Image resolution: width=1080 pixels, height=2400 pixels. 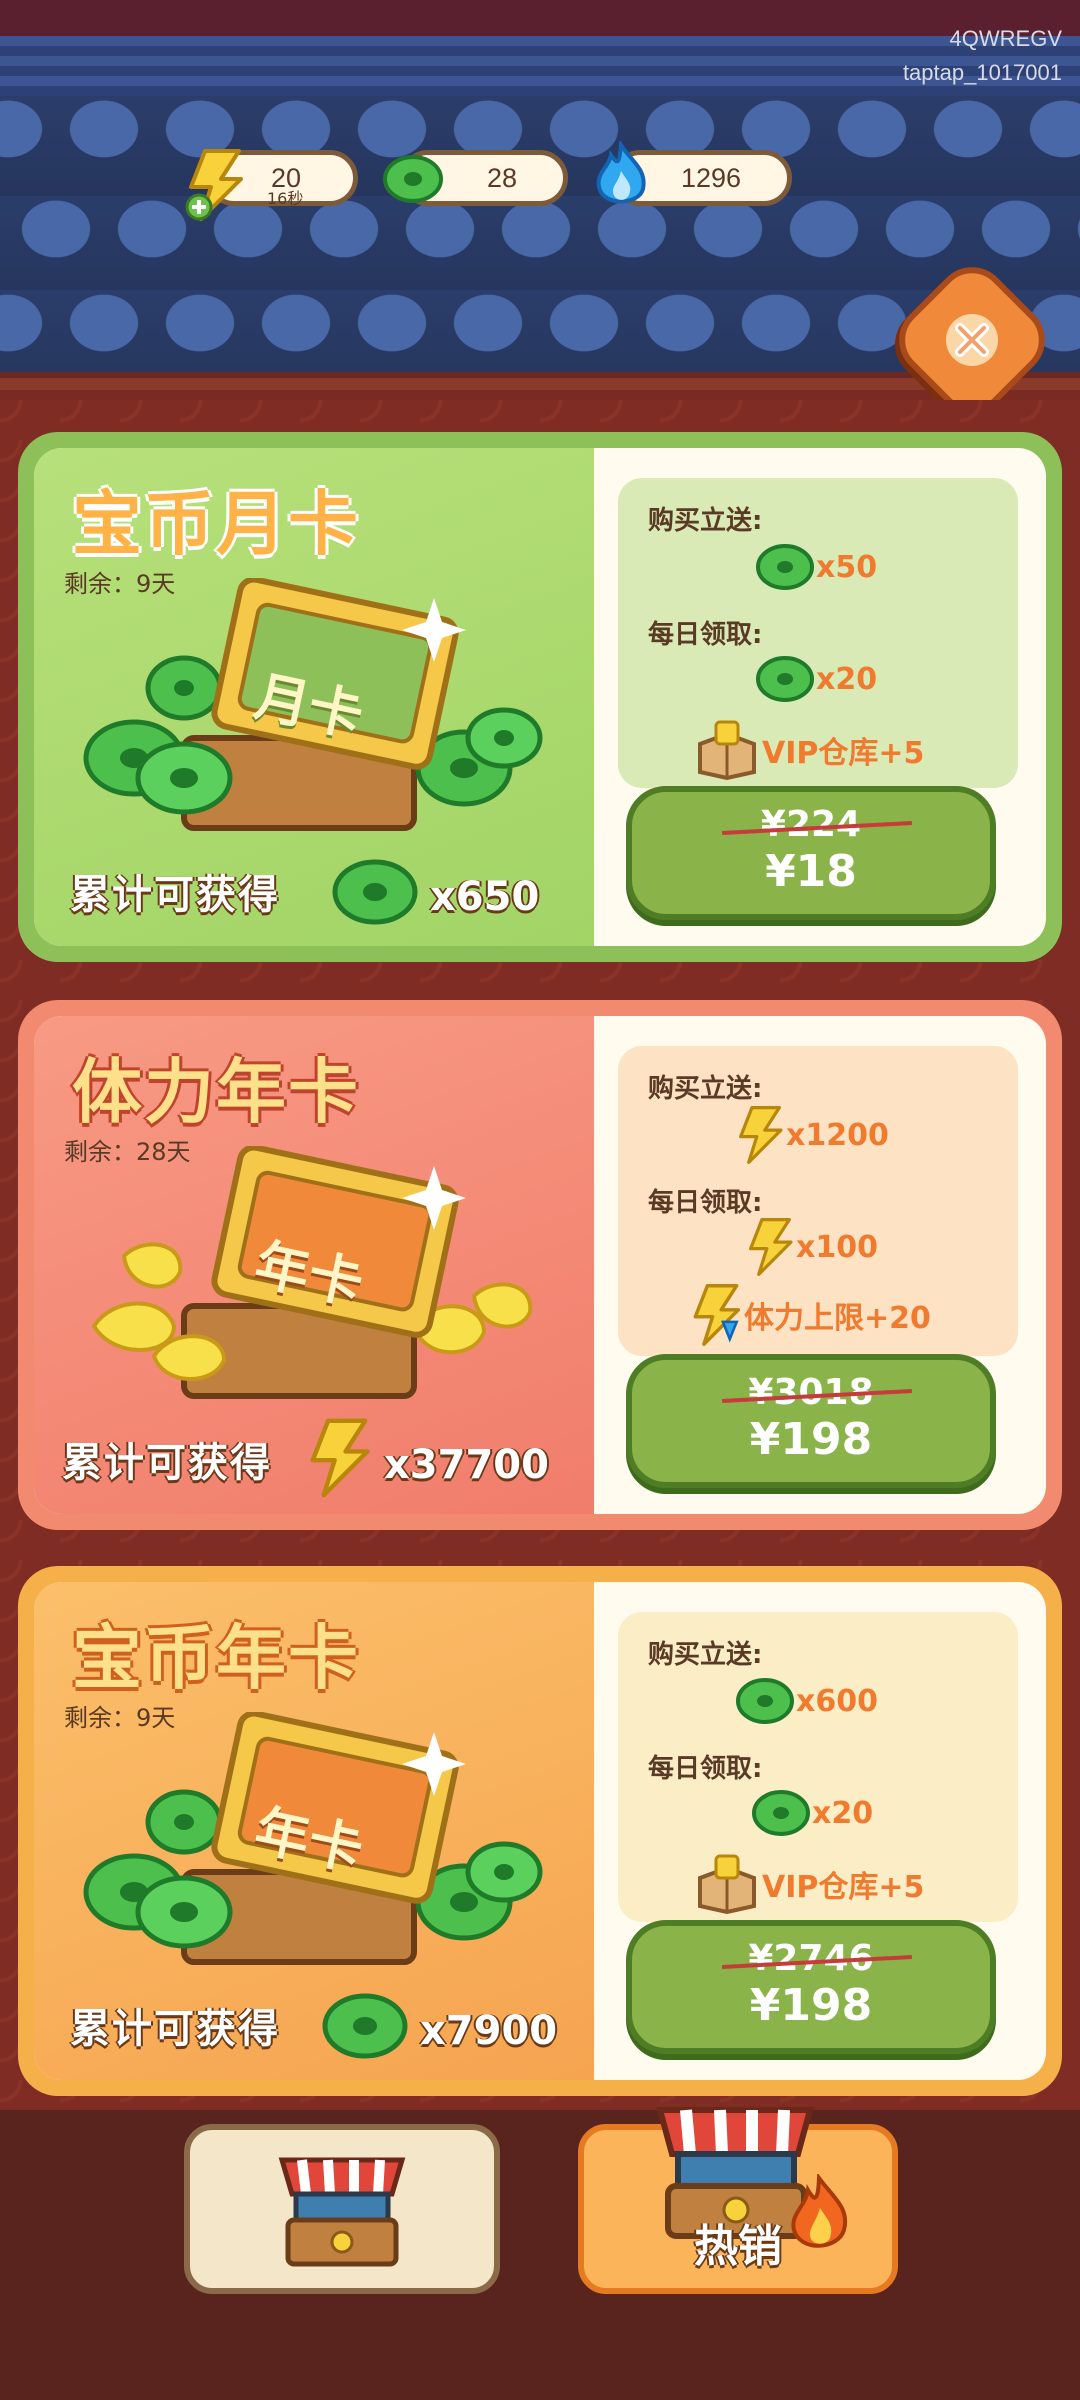 I want to click on coin-value: 28, so click(x=502, y=178).